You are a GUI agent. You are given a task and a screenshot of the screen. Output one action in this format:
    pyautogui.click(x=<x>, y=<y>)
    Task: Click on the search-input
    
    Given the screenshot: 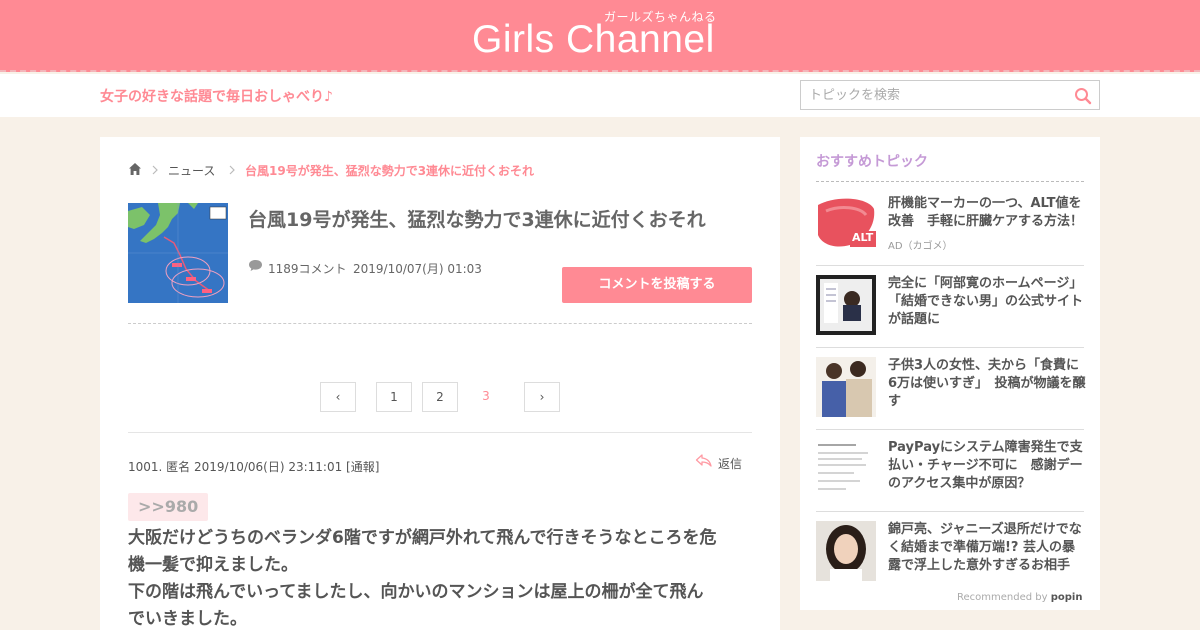 What is the action you would take?
    pyautogui.click(x=934, y=95)
    